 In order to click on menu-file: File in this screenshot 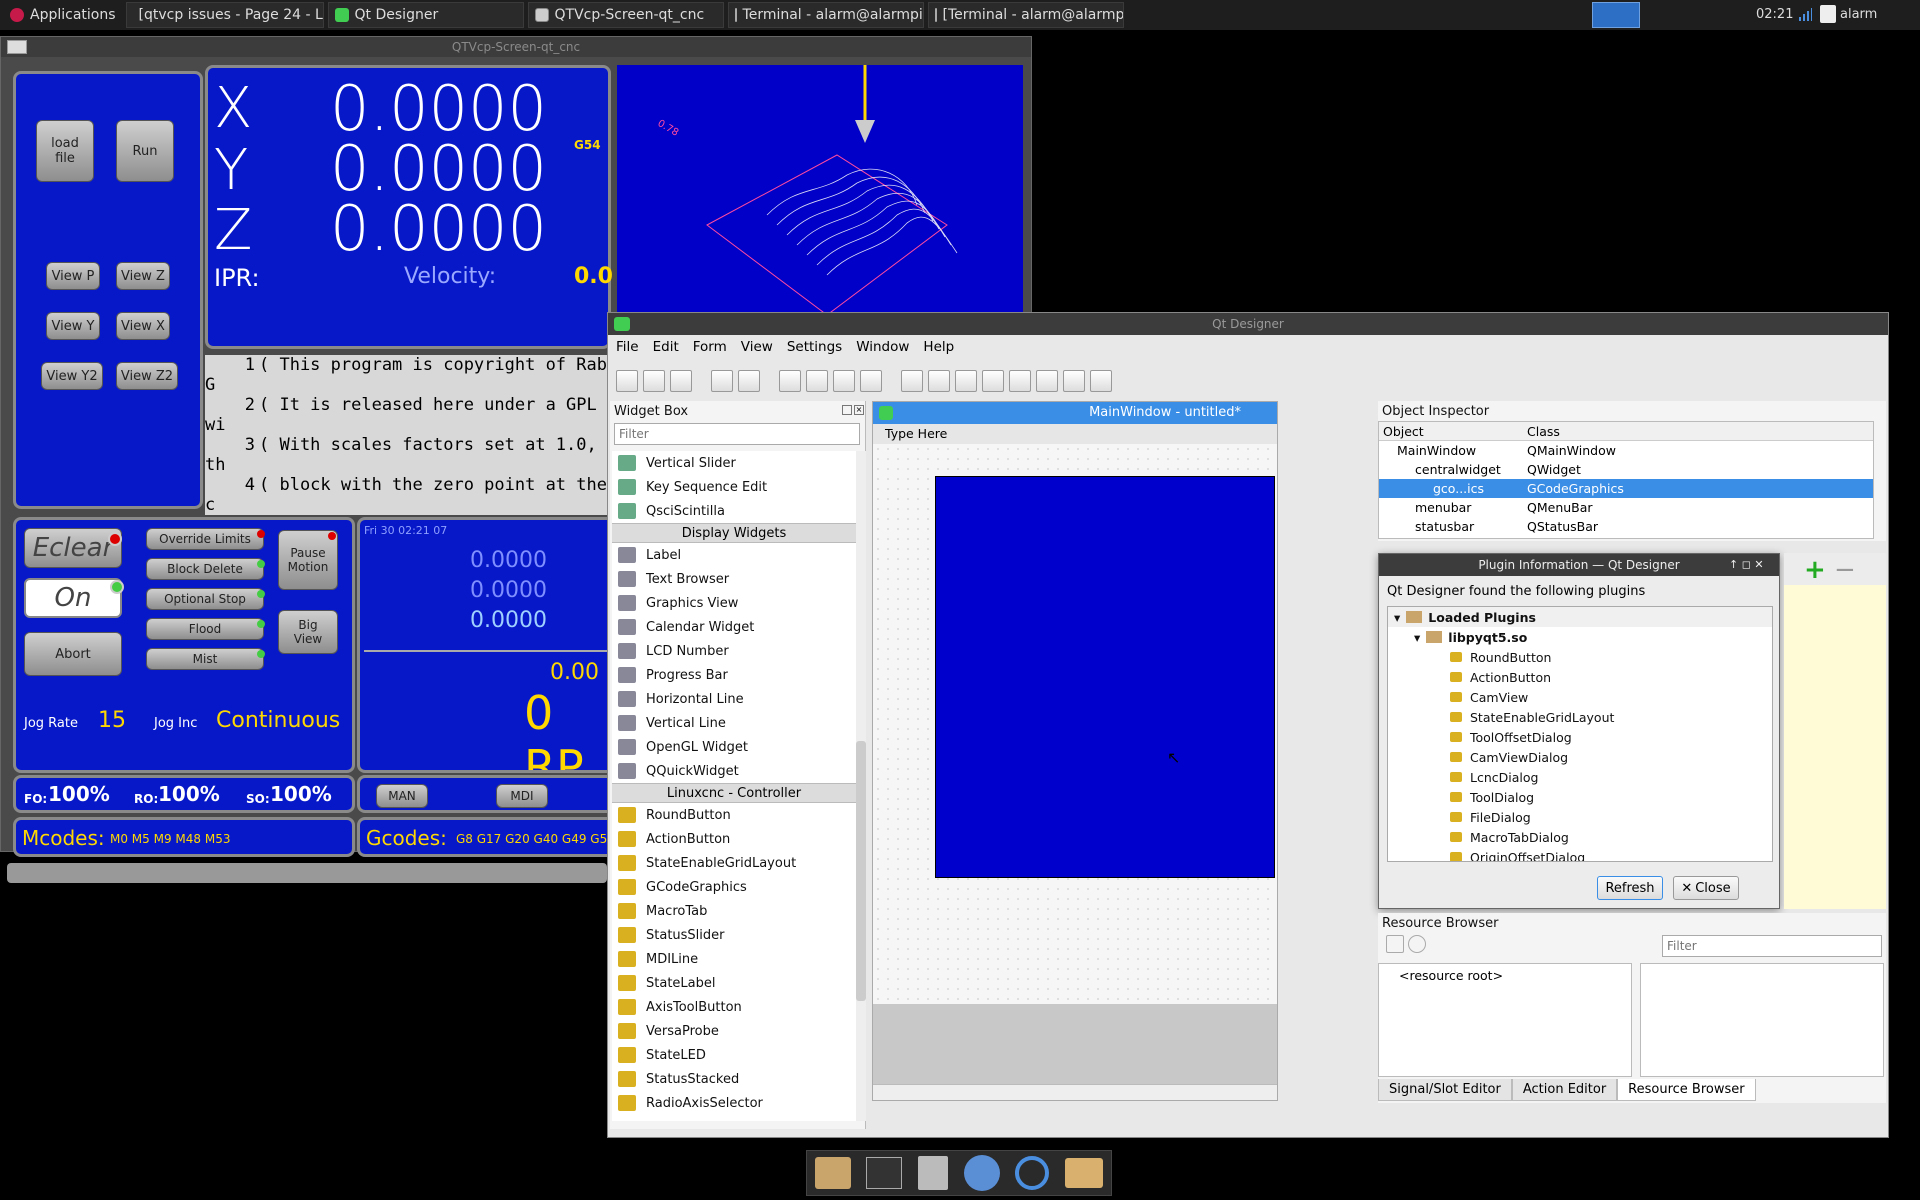, I will do `click(627, 347)`.